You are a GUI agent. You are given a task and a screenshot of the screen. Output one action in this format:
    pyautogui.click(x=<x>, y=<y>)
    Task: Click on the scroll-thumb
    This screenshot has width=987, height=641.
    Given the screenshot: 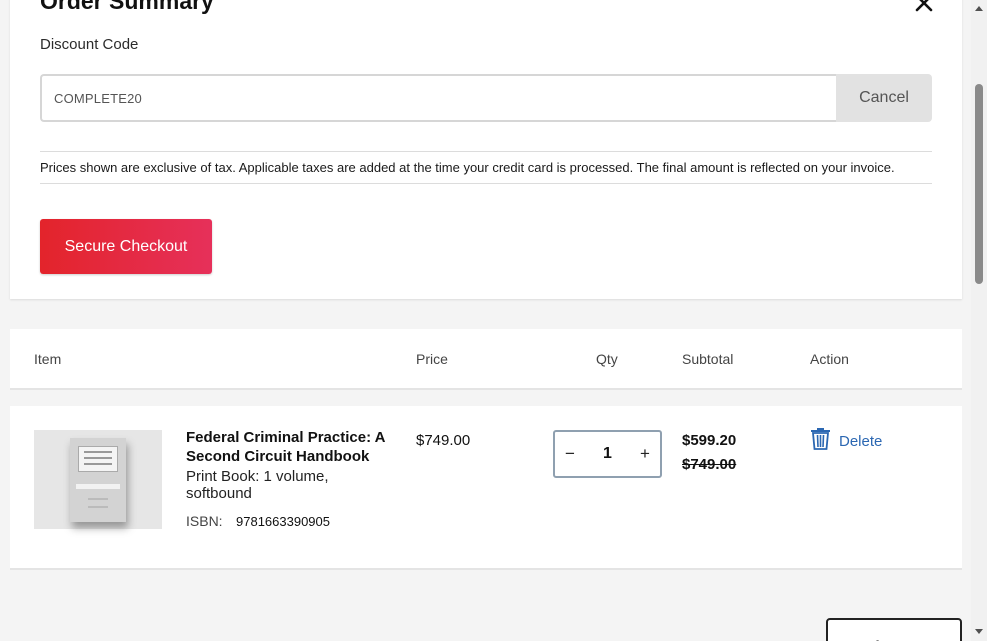 What is the action you would take?
    pyautogui.click(x=979, y=184)
    